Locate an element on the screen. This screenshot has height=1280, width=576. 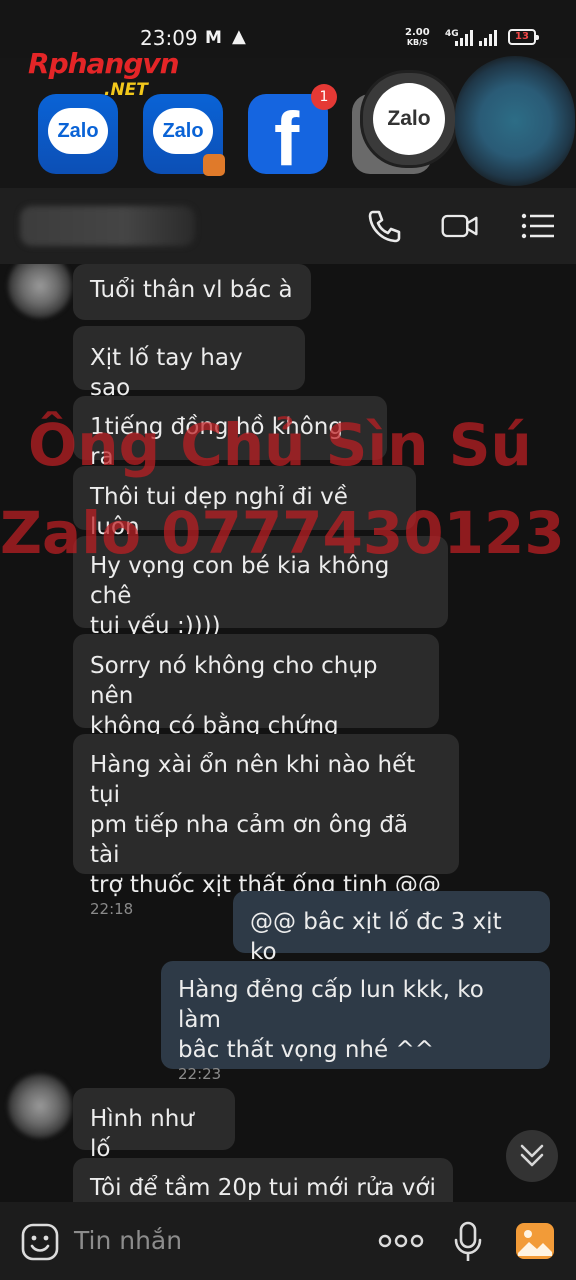
message-bubble: Hình như lố is located at coordinates (154, 1125).